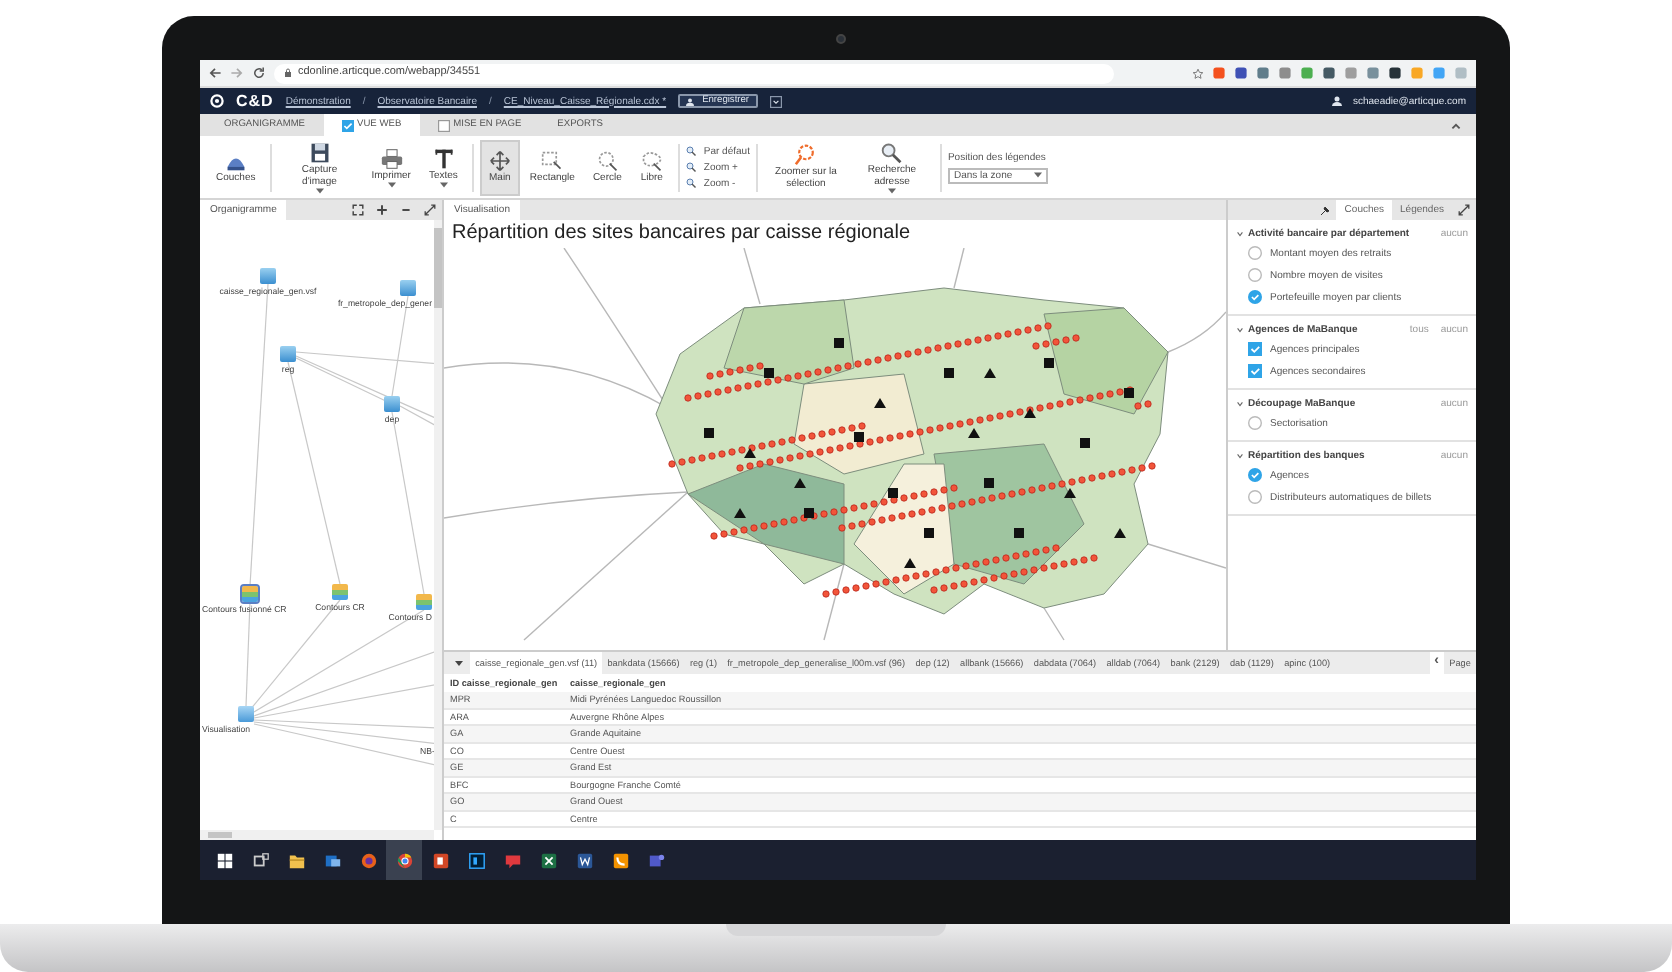 The width and height of the screenshot is (1672, 972). I want to click on team-app-icon, so click(656, 860).